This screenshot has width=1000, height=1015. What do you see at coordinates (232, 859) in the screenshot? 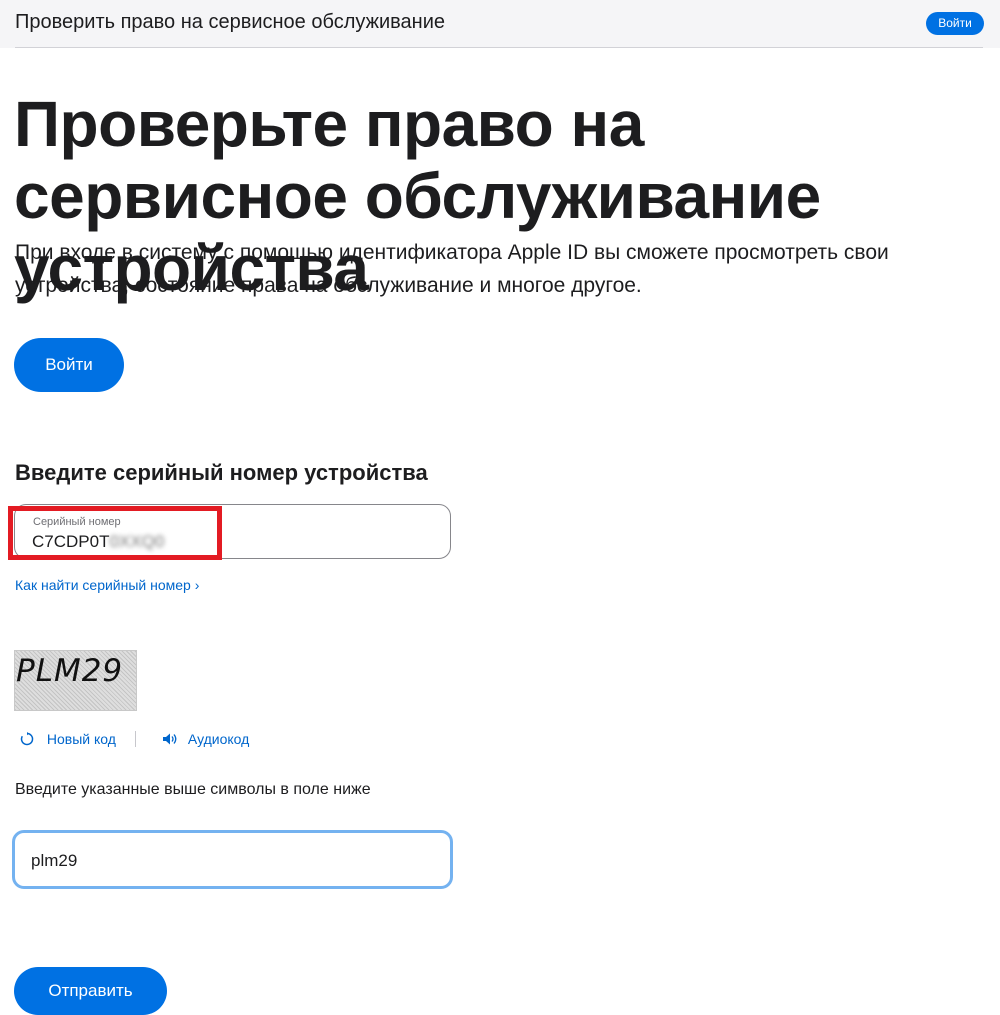
I see `captcha-input-field: plm29` at bounding box center [232, 859].